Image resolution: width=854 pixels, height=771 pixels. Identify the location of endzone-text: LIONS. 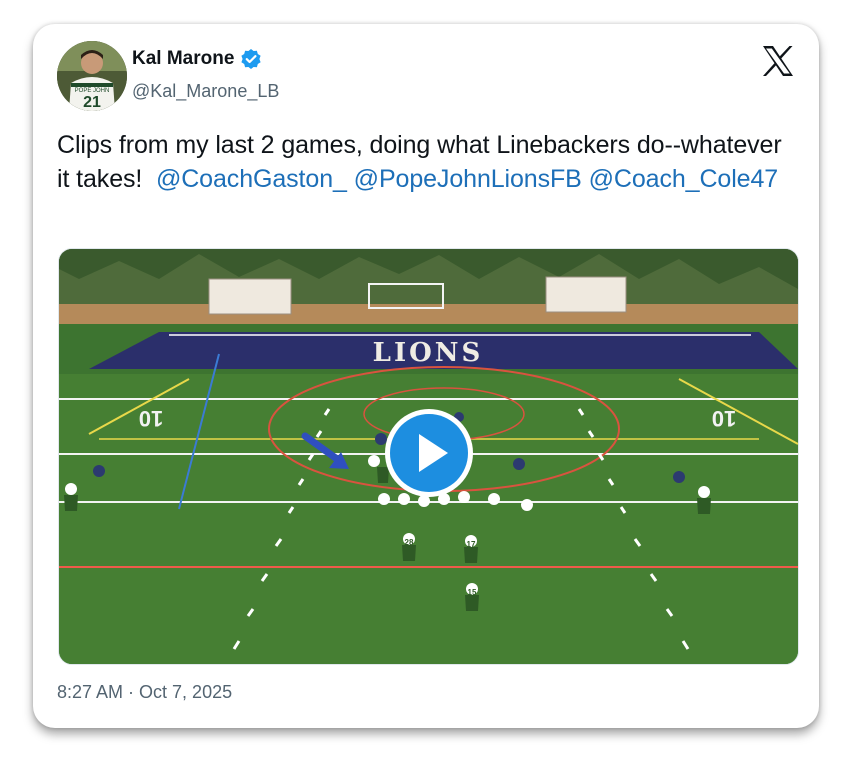
(428, 353).